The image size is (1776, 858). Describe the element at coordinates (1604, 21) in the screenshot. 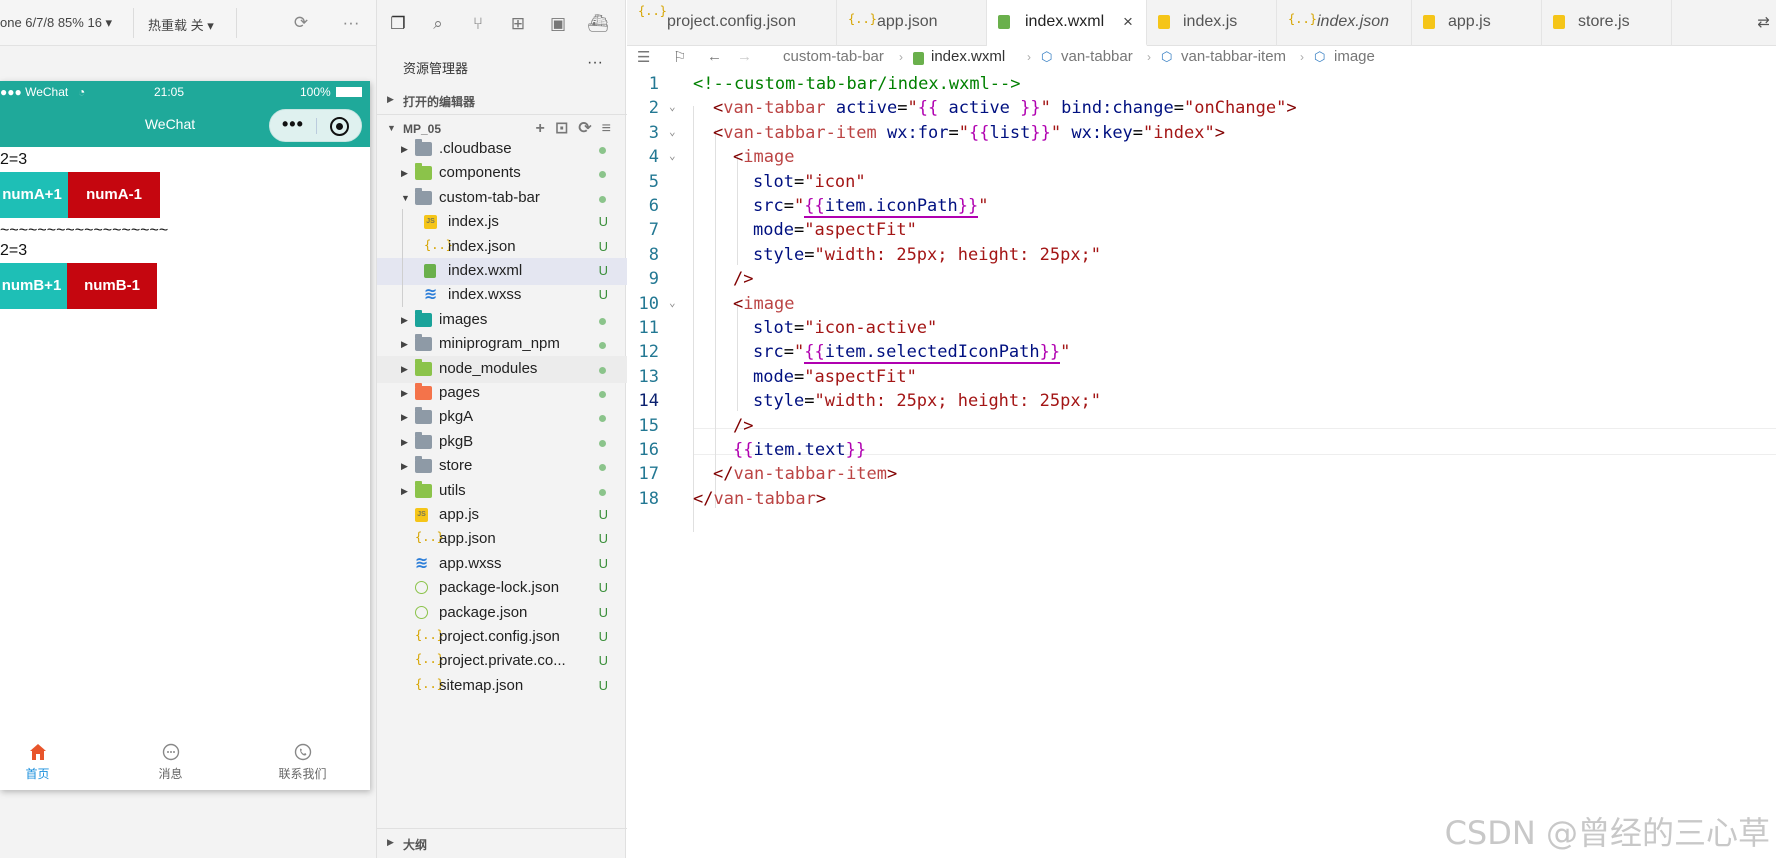

I see `tab-label: store.js` at that location.